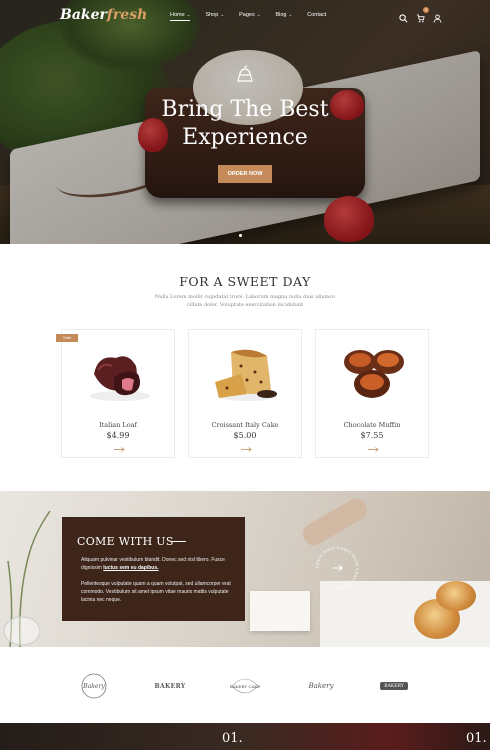 Image resolution: width=490 pixels, height=750 pixels. I want to click on menu-item-pages: Pages ⌄, so click(249, 16).